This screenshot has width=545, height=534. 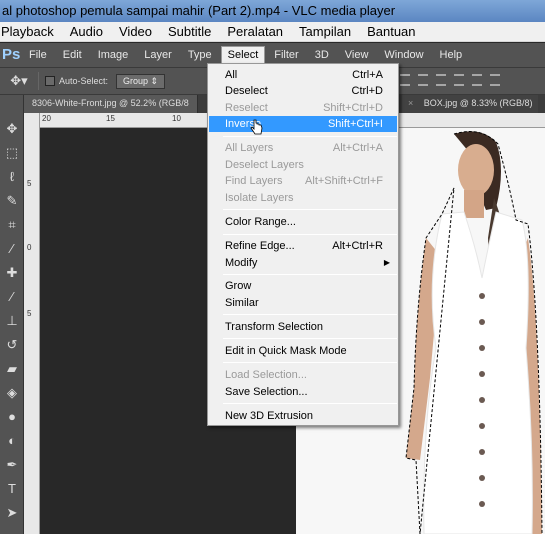 I want to click on menu-item-label: Edit in Quick Mask Mode, so click(x=286, y=351).